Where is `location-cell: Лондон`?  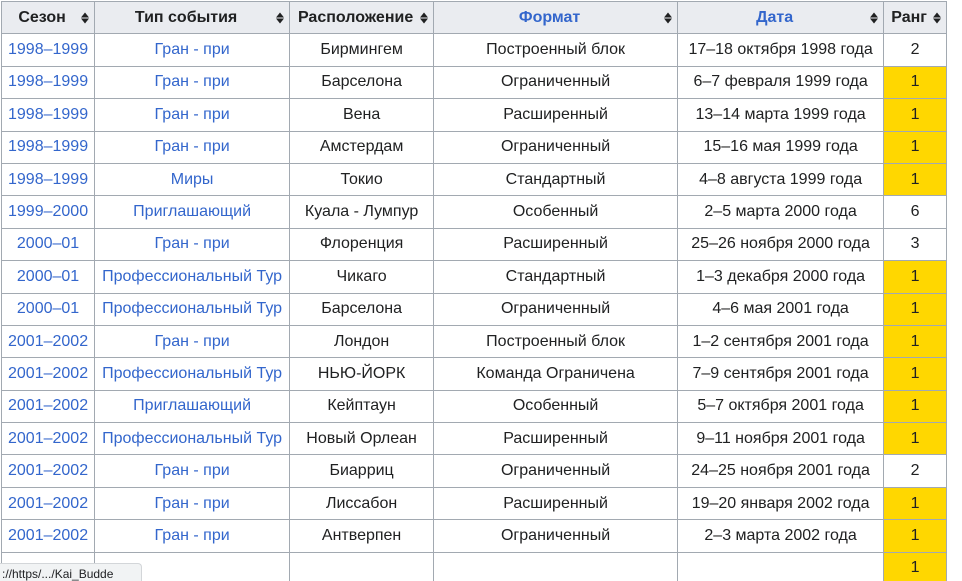
location-cell: Лондон is located at coordinates (362, 341).